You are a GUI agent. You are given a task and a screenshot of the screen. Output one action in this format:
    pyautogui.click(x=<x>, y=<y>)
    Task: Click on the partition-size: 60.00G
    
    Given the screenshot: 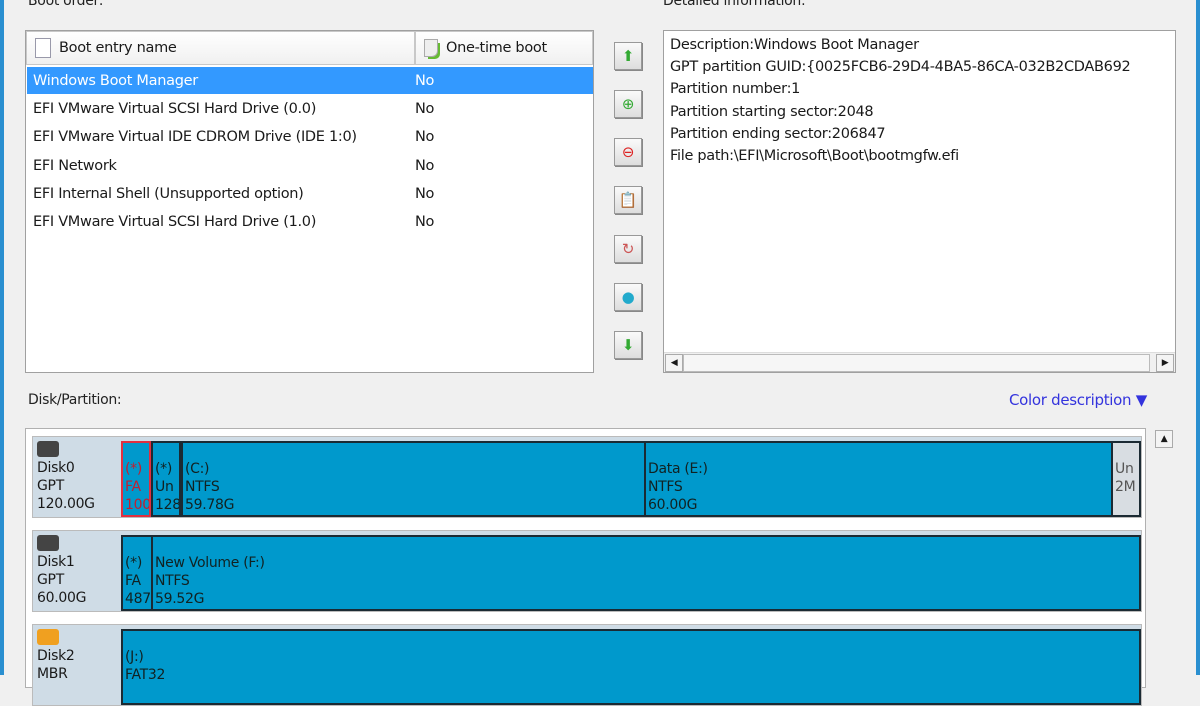 What is the action you would take?
    pyautogui.click(x=673, y=505)
    